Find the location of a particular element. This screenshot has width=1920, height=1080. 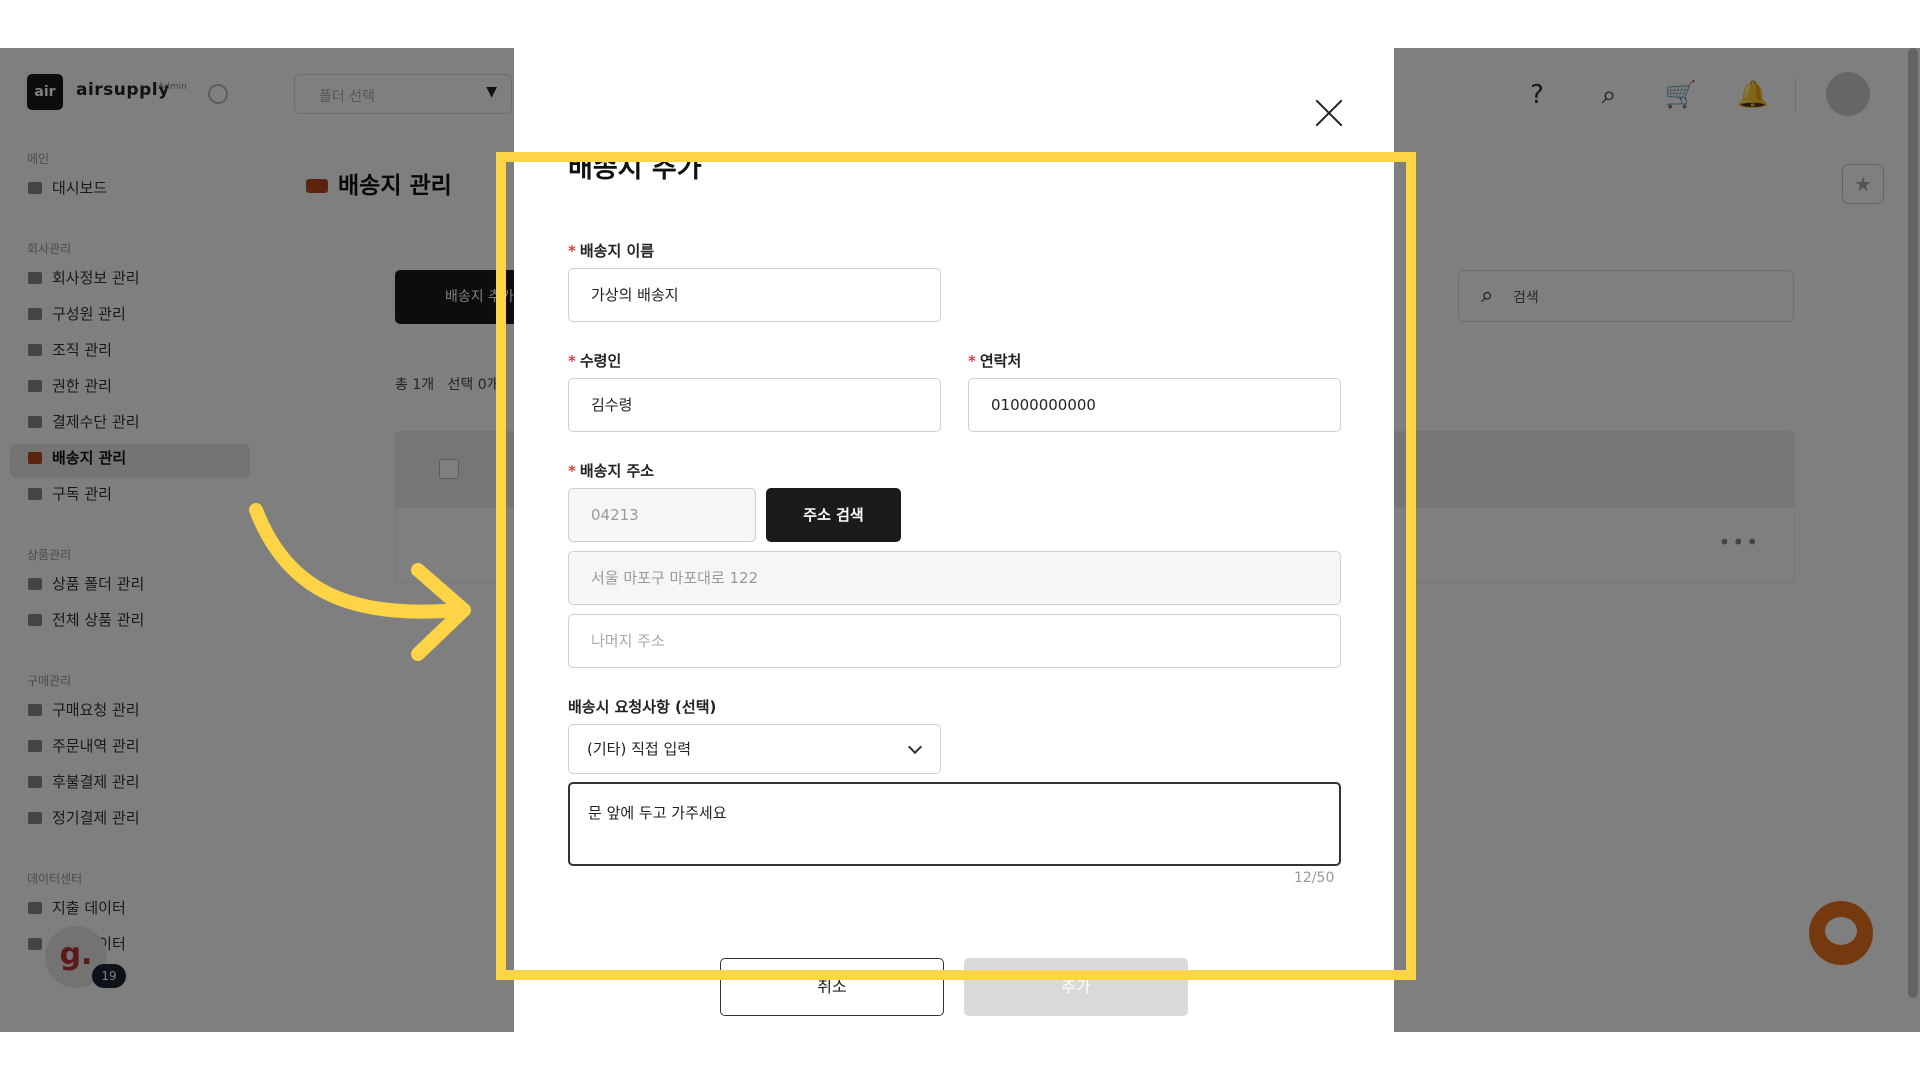

close-icon is located at coordinates (1329, 113).